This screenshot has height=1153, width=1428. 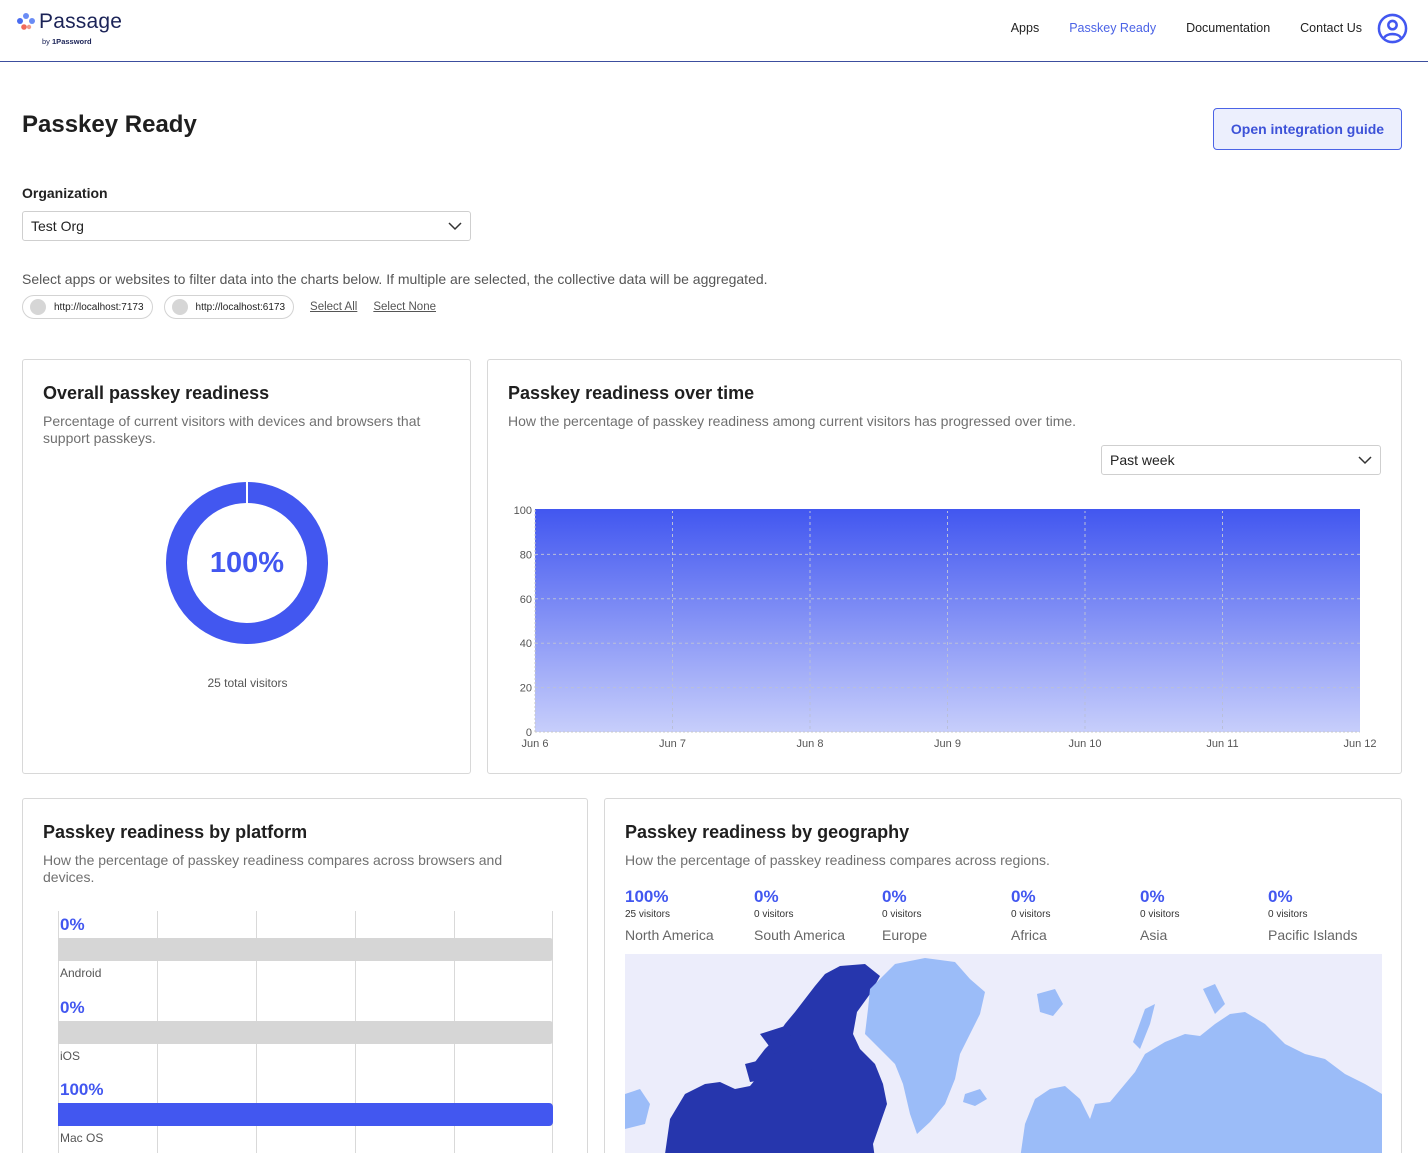 I want to click on nav-contact-us: Contact Us, so click(x=1331, y=28).